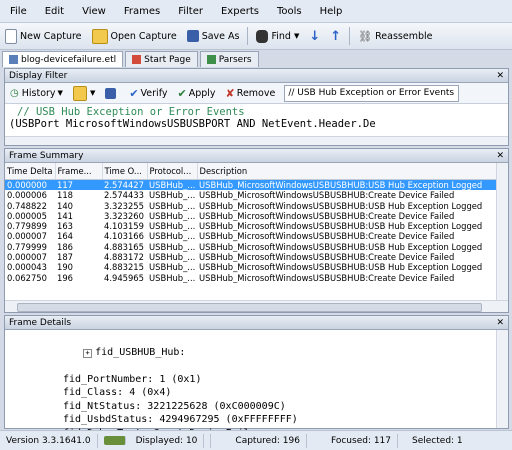 The image size is (512, 450). What do you see at coordinates (372, 93) in the screenshot?
I see `filter-name-field: // USB Hub Exception or Error Events` at bounding box center [372, 93].